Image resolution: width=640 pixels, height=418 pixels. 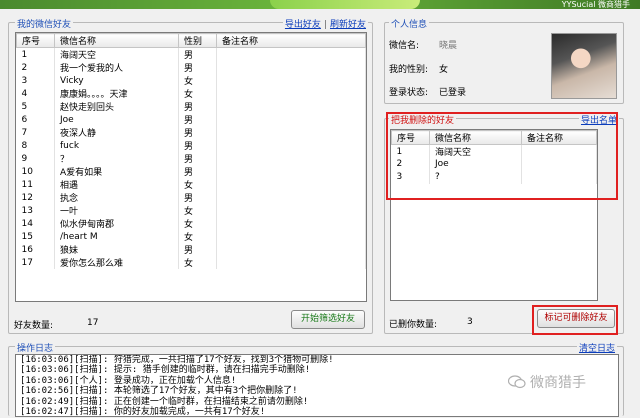 What do you see at coordinates (470, 322) in the screenshot?
I see `deleted-count-value: 3` at bounding box center [470, 322].